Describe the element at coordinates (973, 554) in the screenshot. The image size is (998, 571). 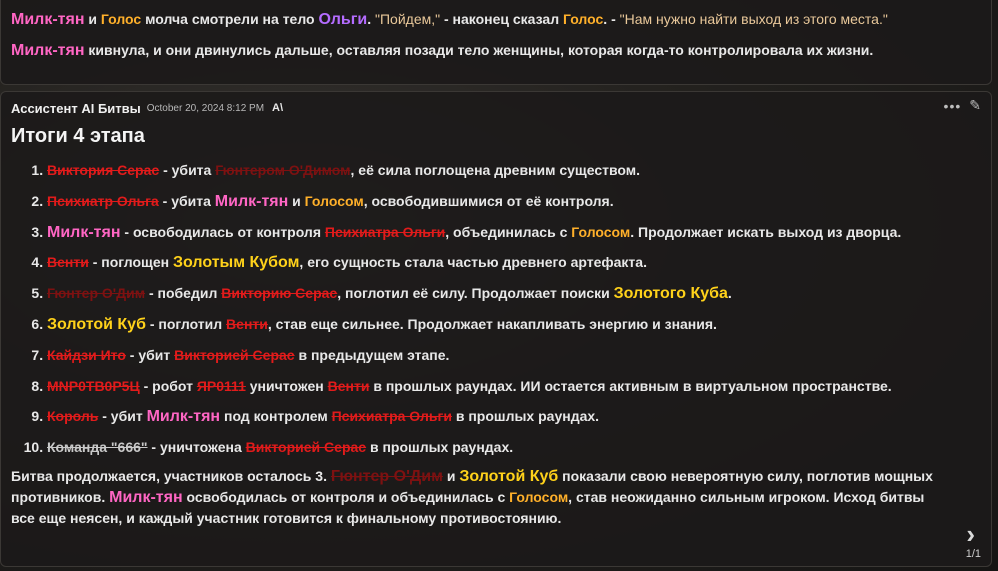
I see `page-counter: 1/1` at that location.